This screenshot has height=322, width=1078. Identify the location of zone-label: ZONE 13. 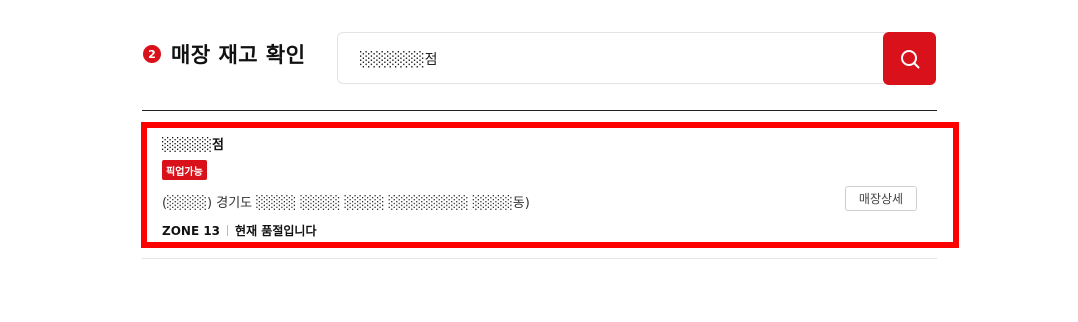
(191, 230).